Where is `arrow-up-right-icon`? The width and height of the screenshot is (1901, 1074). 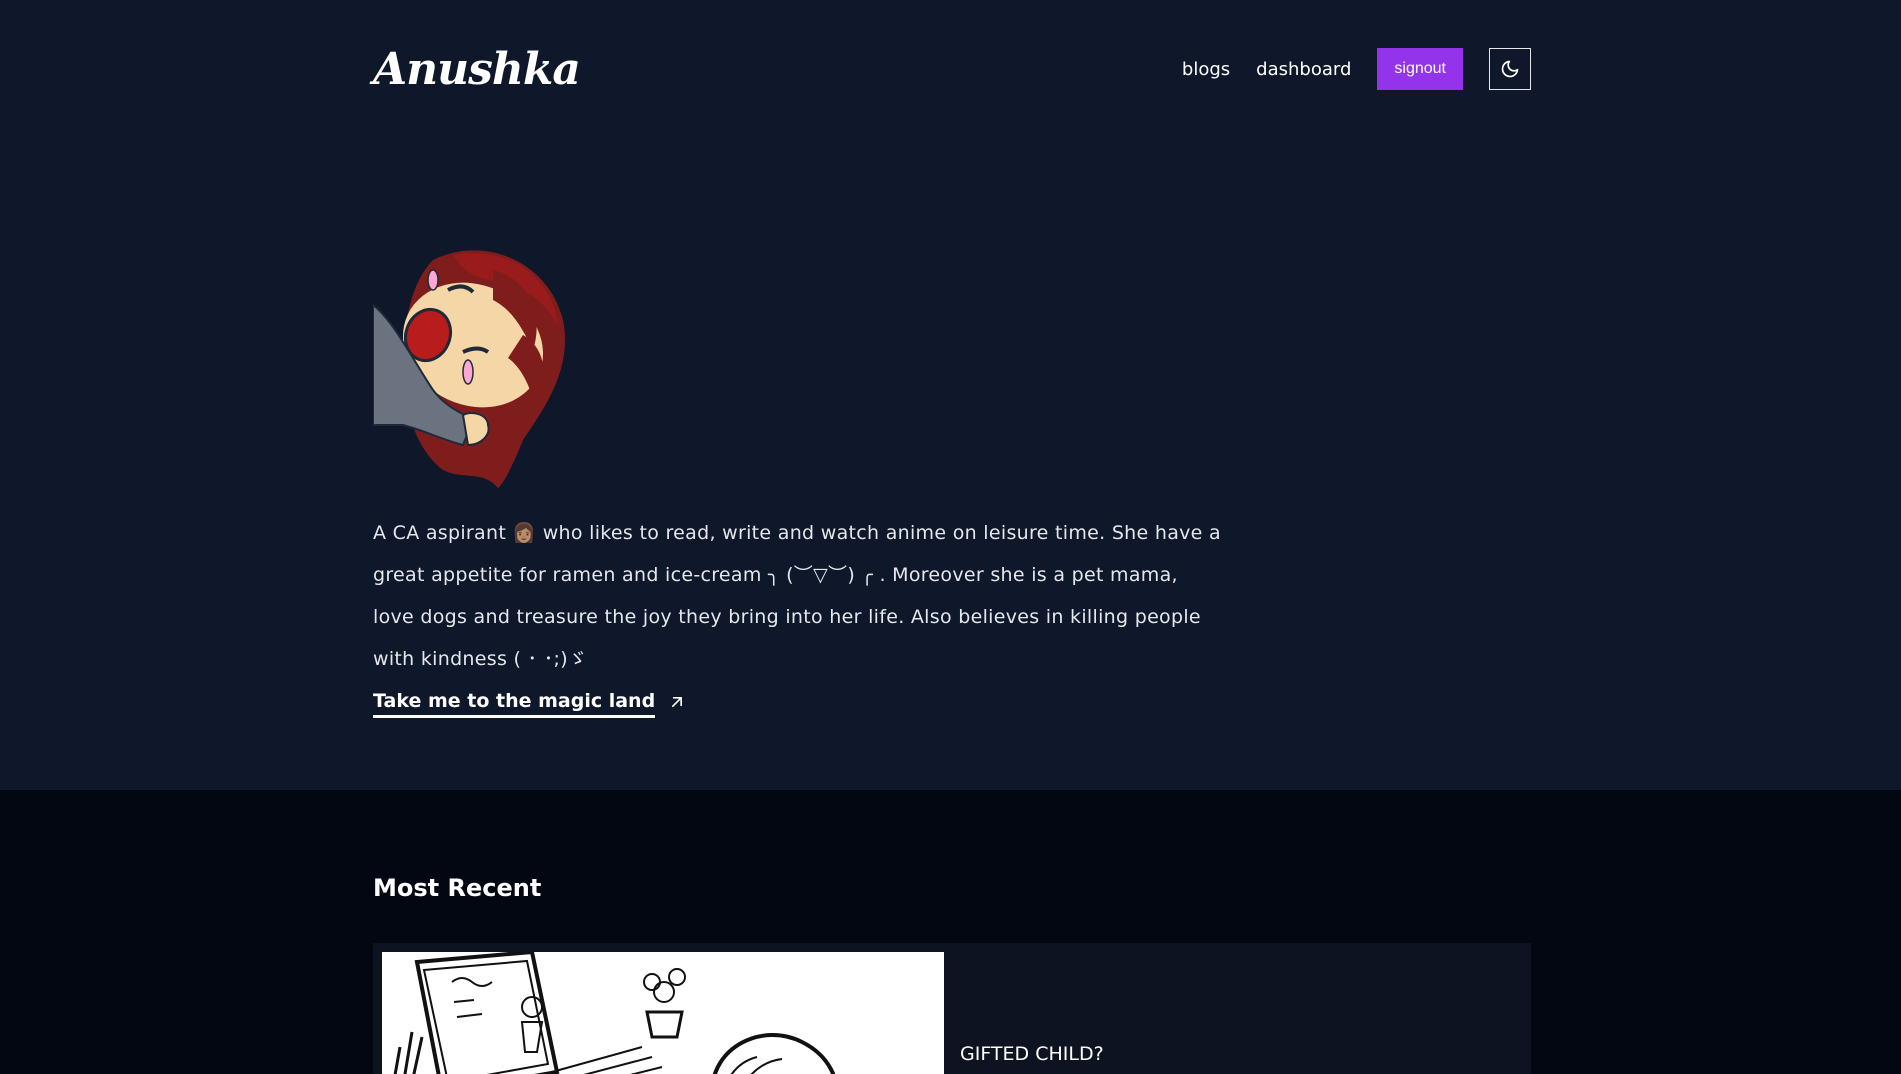
arrow-up-right-icon is located at coordinates (677, 702).